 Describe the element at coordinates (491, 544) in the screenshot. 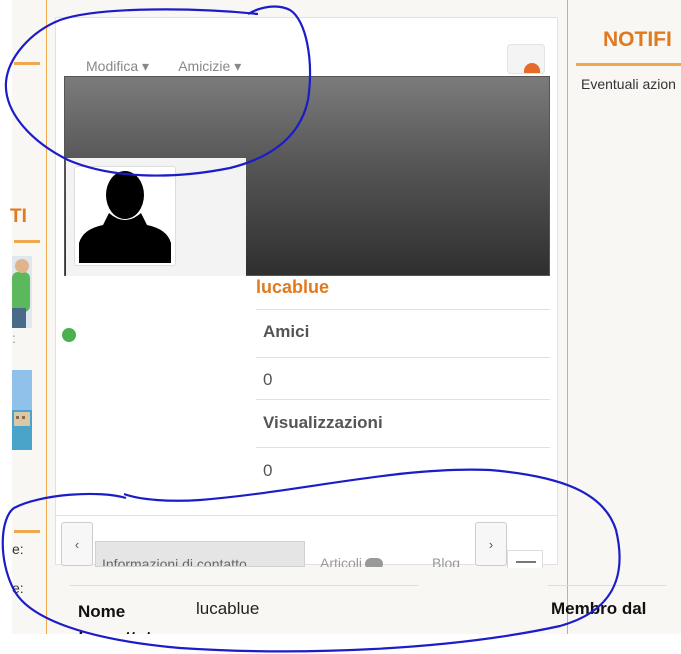

I see `tabs-next-button: ›` at that location.